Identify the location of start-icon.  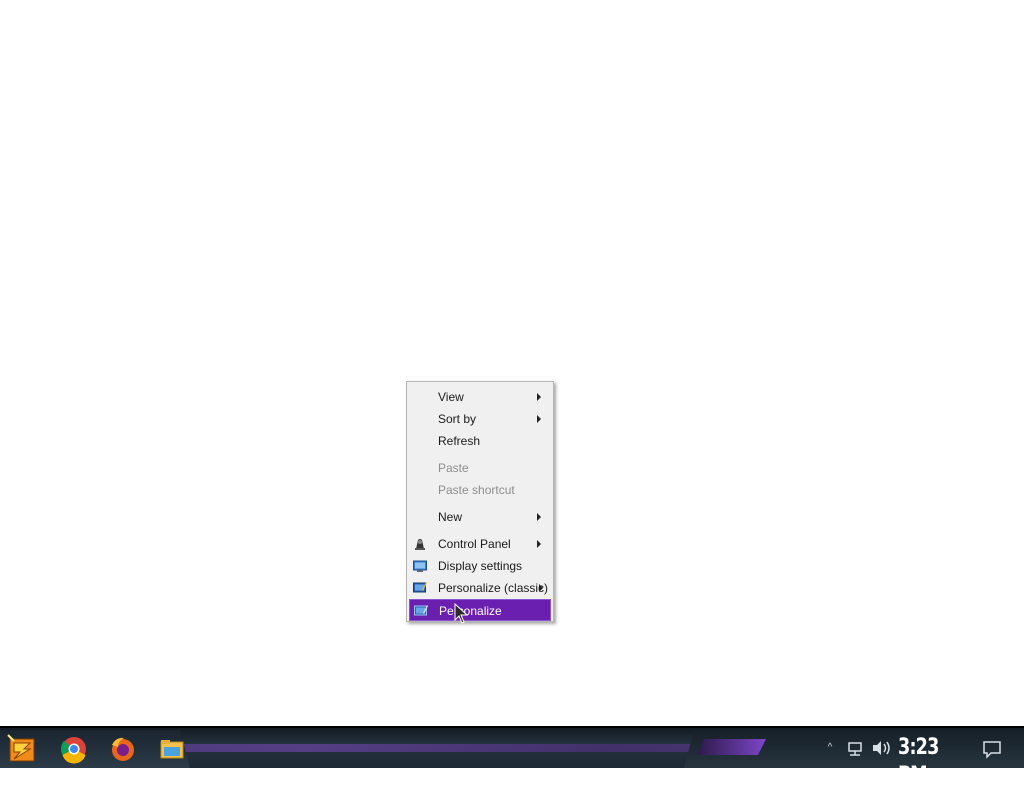
(22, 749).